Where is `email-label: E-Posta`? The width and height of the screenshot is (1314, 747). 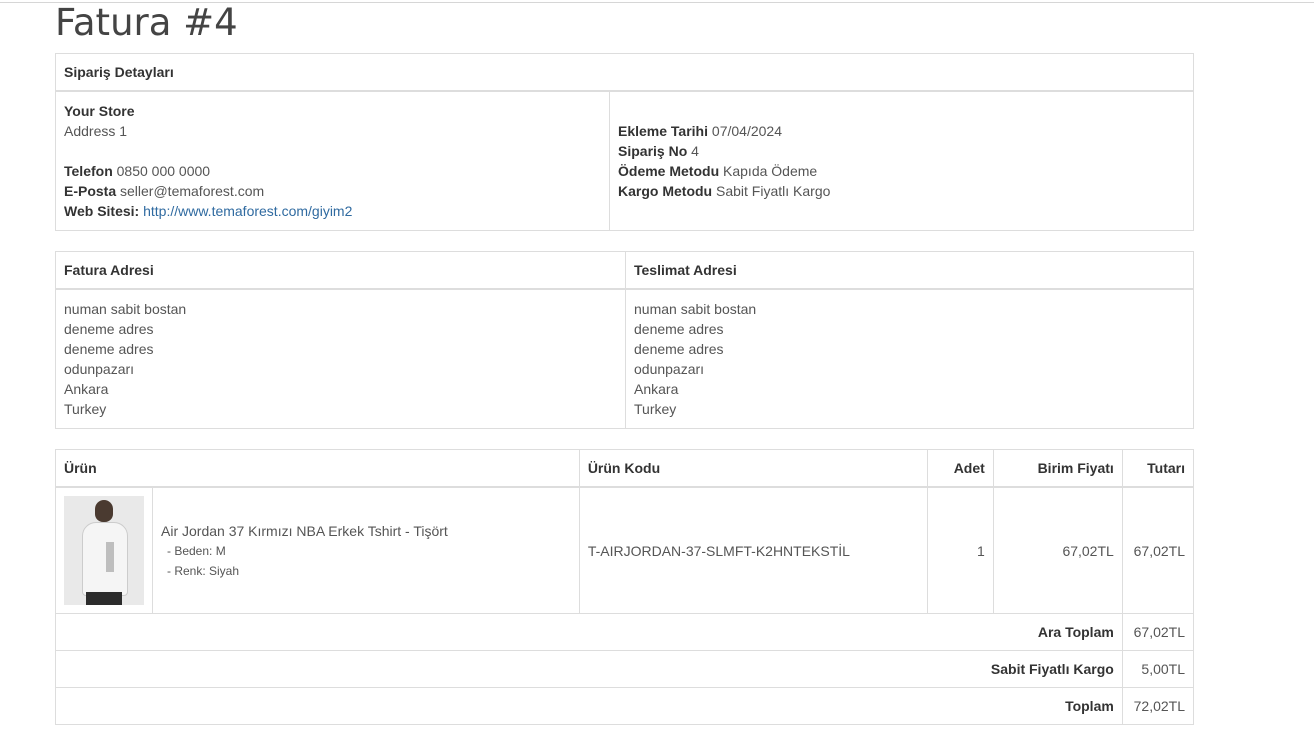 email-label: E-Posta is located at coordinates (90, 191).